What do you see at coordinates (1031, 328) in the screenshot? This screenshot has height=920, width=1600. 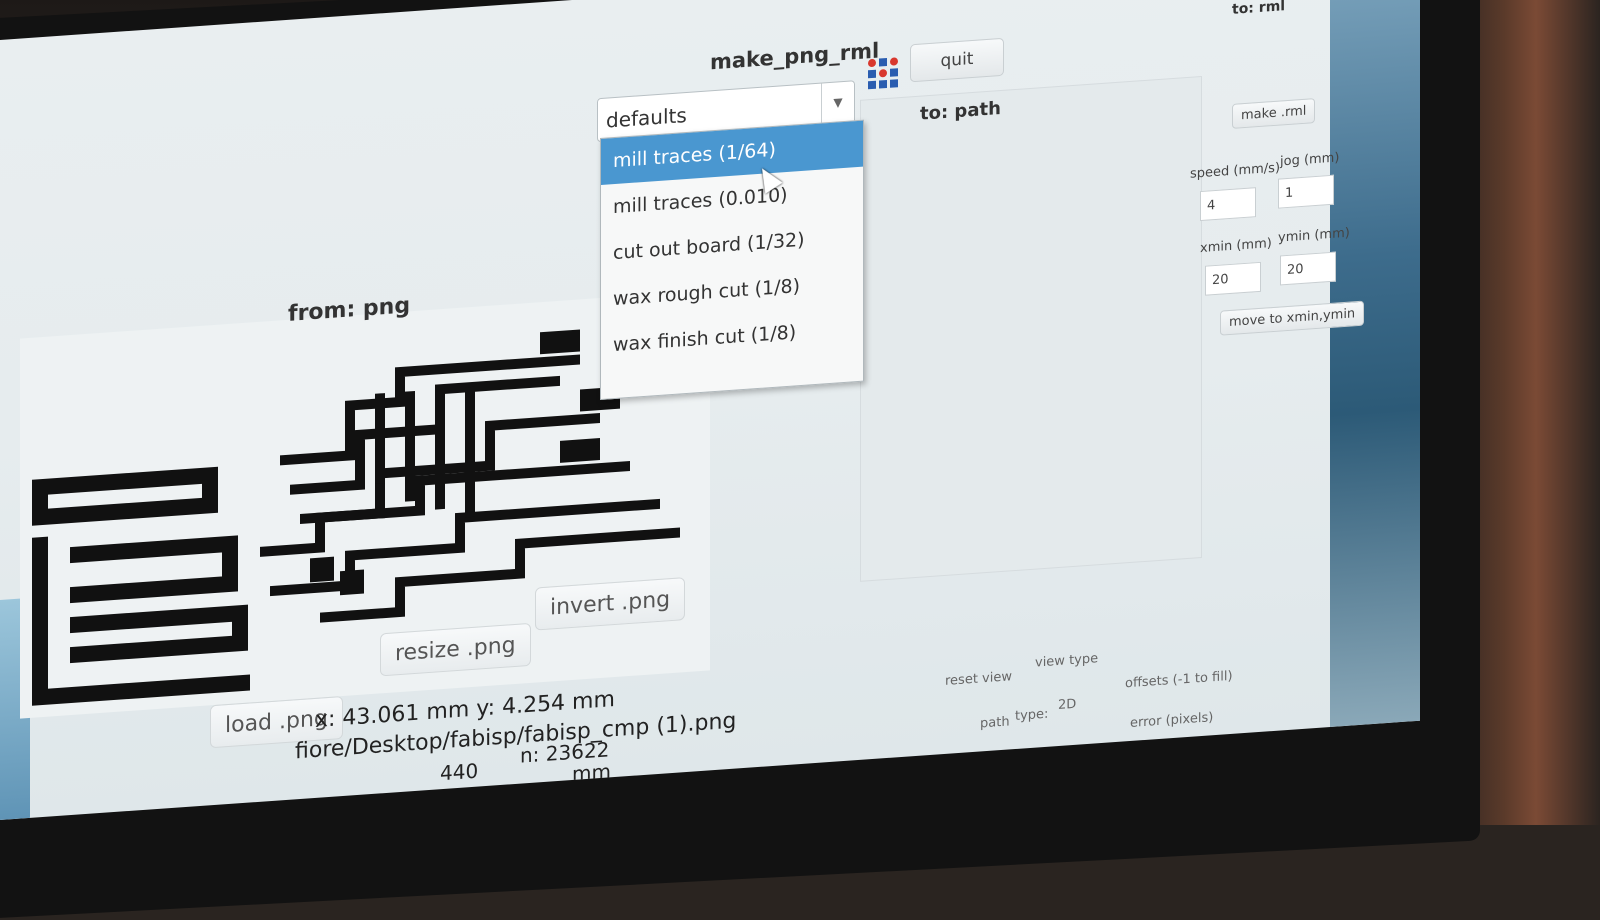 I see `path-preview-panel` at bounding box center [1031, 328].